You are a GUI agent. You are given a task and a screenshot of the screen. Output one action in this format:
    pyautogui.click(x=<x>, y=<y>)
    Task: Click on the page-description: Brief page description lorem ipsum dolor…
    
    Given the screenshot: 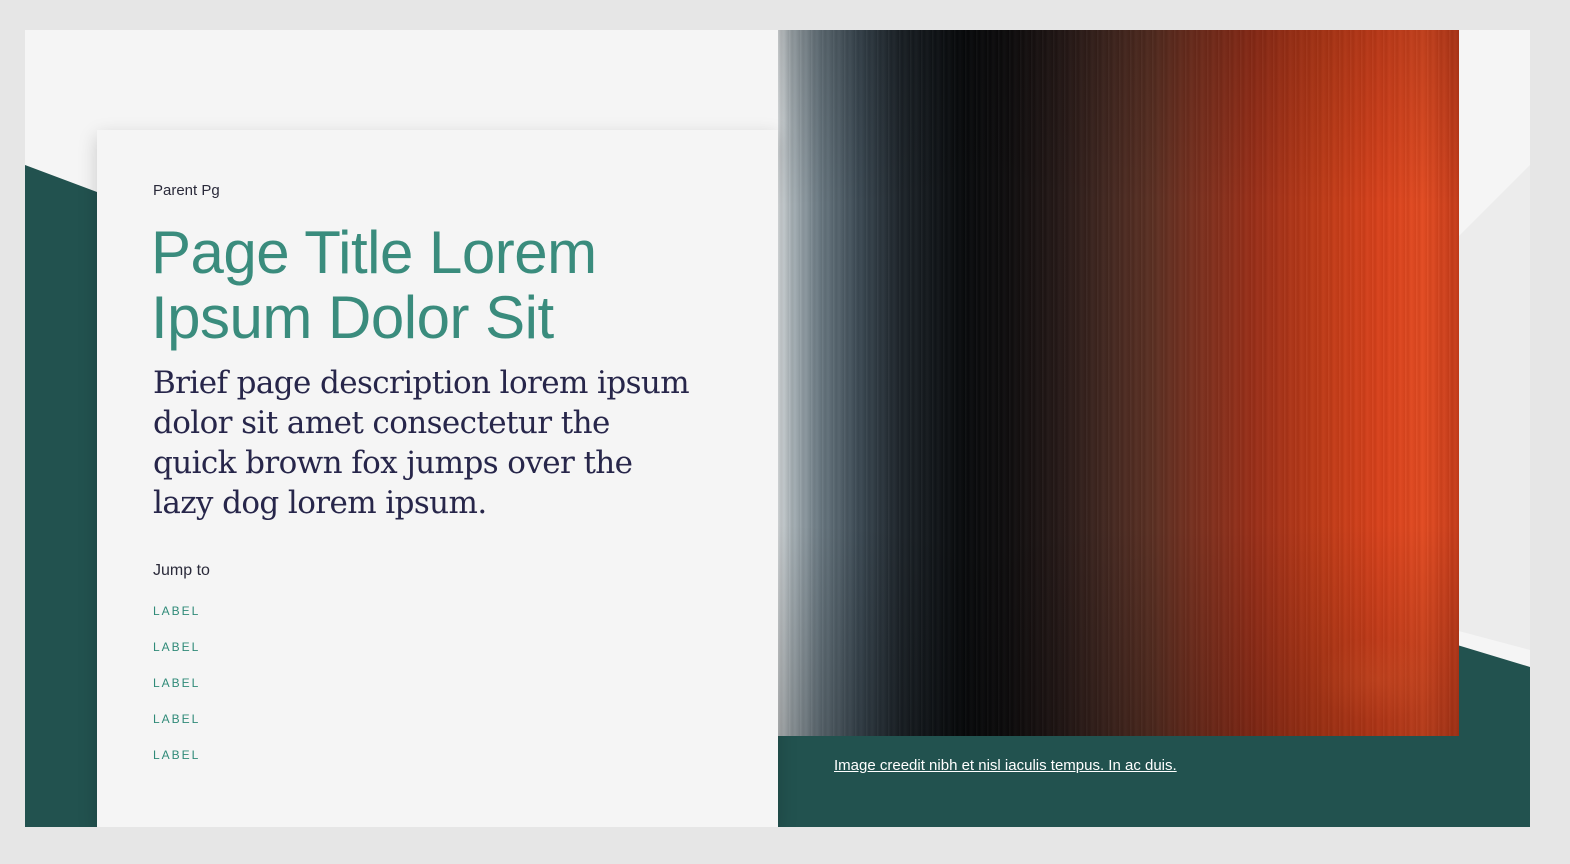 What is the action you would take?
    pyautogui.click(x=421, y=443)
    